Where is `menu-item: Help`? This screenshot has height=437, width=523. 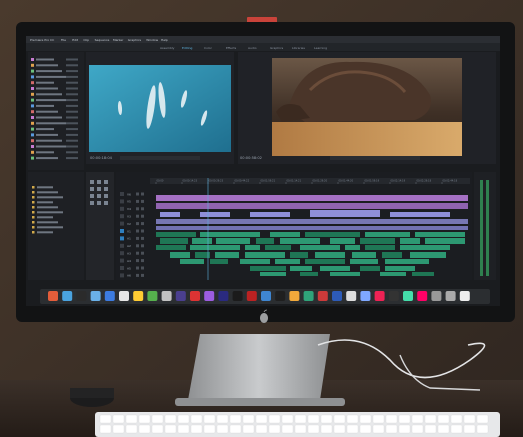 menu-item: Help is located at coordinates (164, 40).